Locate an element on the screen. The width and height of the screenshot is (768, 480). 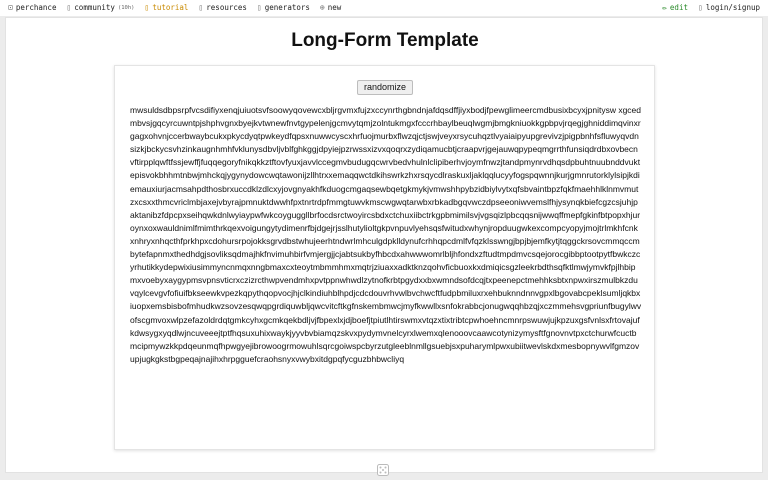
nav-item-tutorial: ▯ tutorial is located at coordinates (167, 8).